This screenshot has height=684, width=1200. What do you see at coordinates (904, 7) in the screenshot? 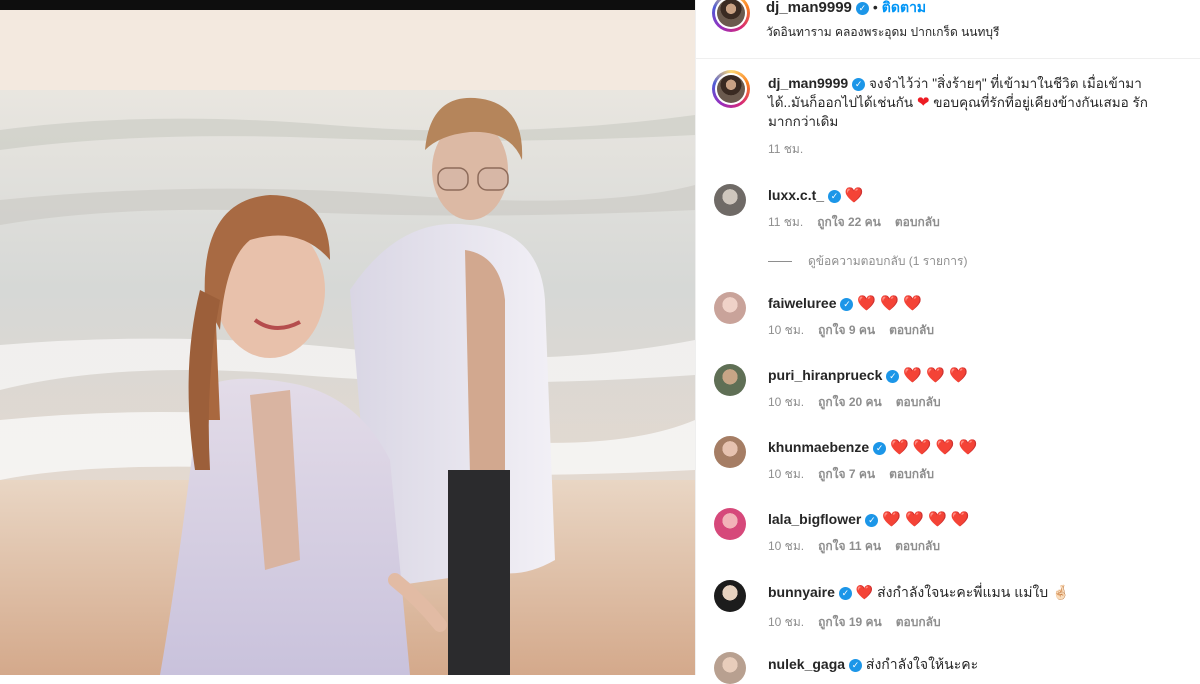
I see `follow-button: ติดตาม` at bounding box center [904, 7].